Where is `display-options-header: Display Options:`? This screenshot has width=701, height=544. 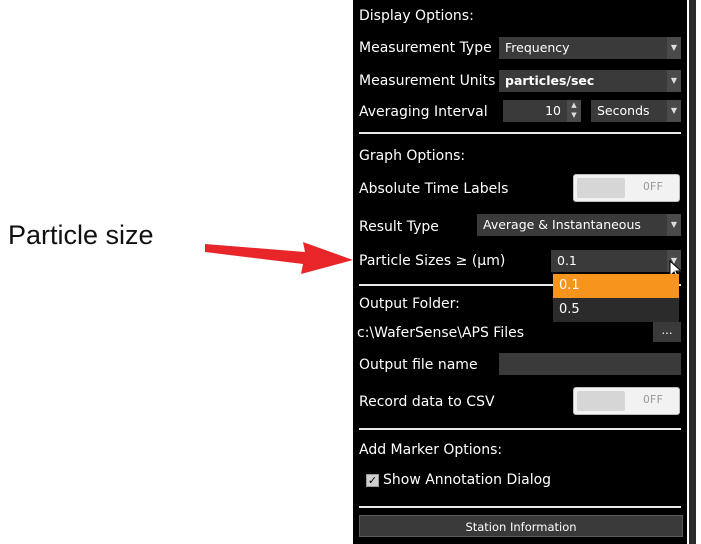 display-options-header: Display Options: is located at coordinates (416, 16).